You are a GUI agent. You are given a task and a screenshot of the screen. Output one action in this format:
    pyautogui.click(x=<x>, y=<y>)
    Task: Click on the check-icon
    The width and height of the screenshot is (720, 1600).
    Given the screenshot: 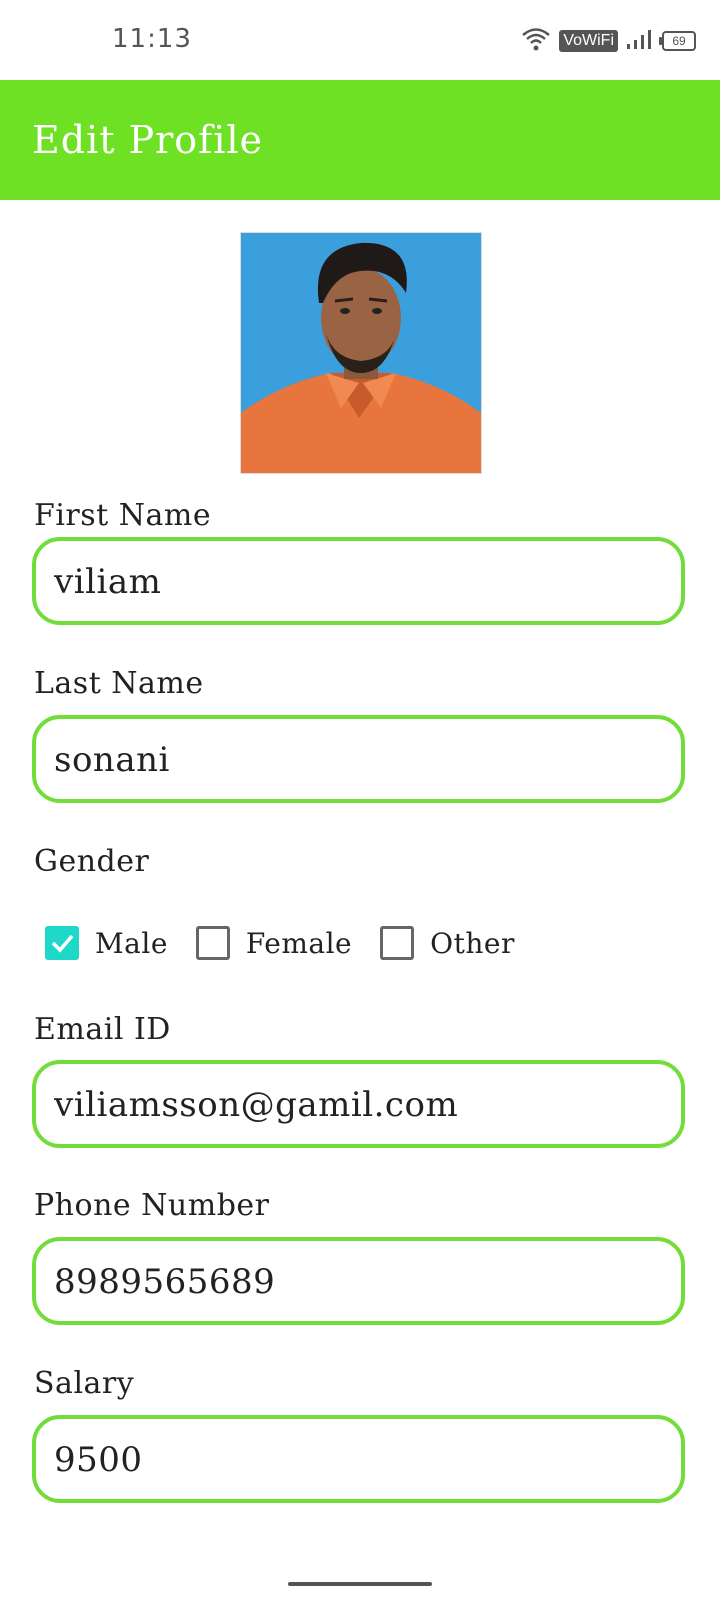 What is the action you would take?
    pyautogui.click(x=62, y=943)
    